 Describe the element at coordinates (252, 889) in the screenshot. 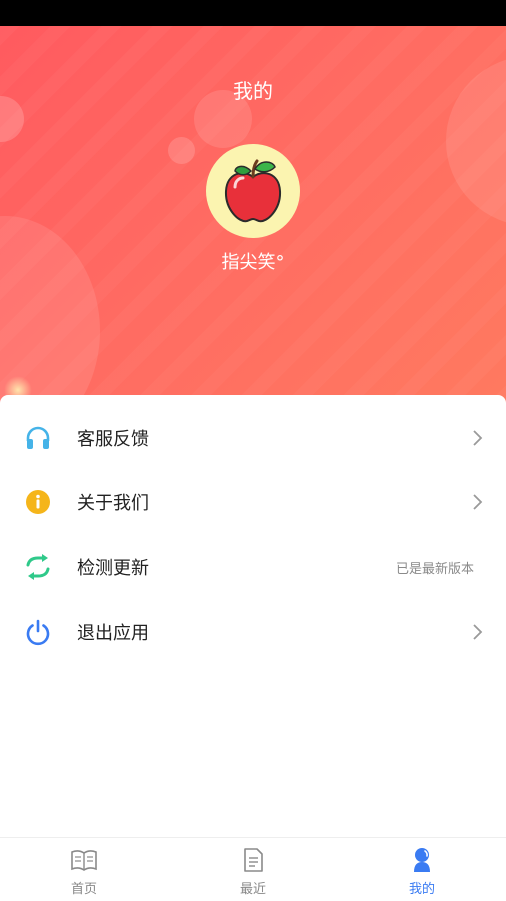

I see `tab-label: 最近` at that location.